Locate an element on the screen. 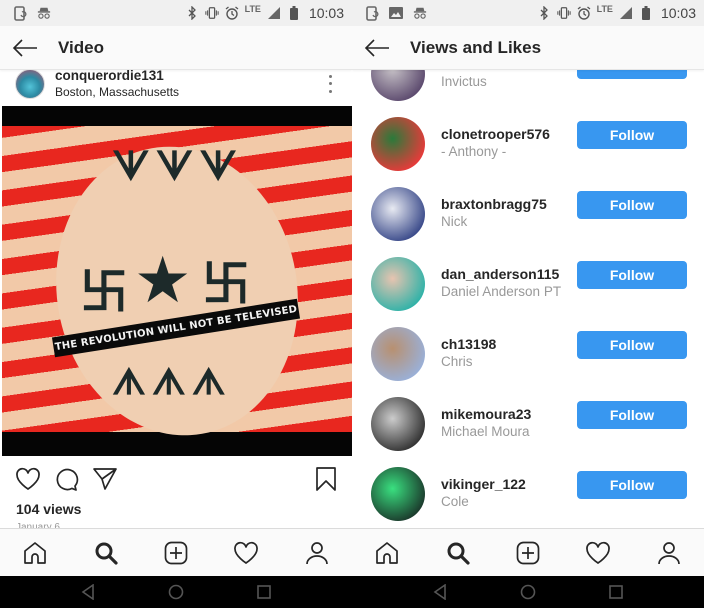 The image size is (704, 608). username: vikinger_122 is located at coordinates (483, 484).